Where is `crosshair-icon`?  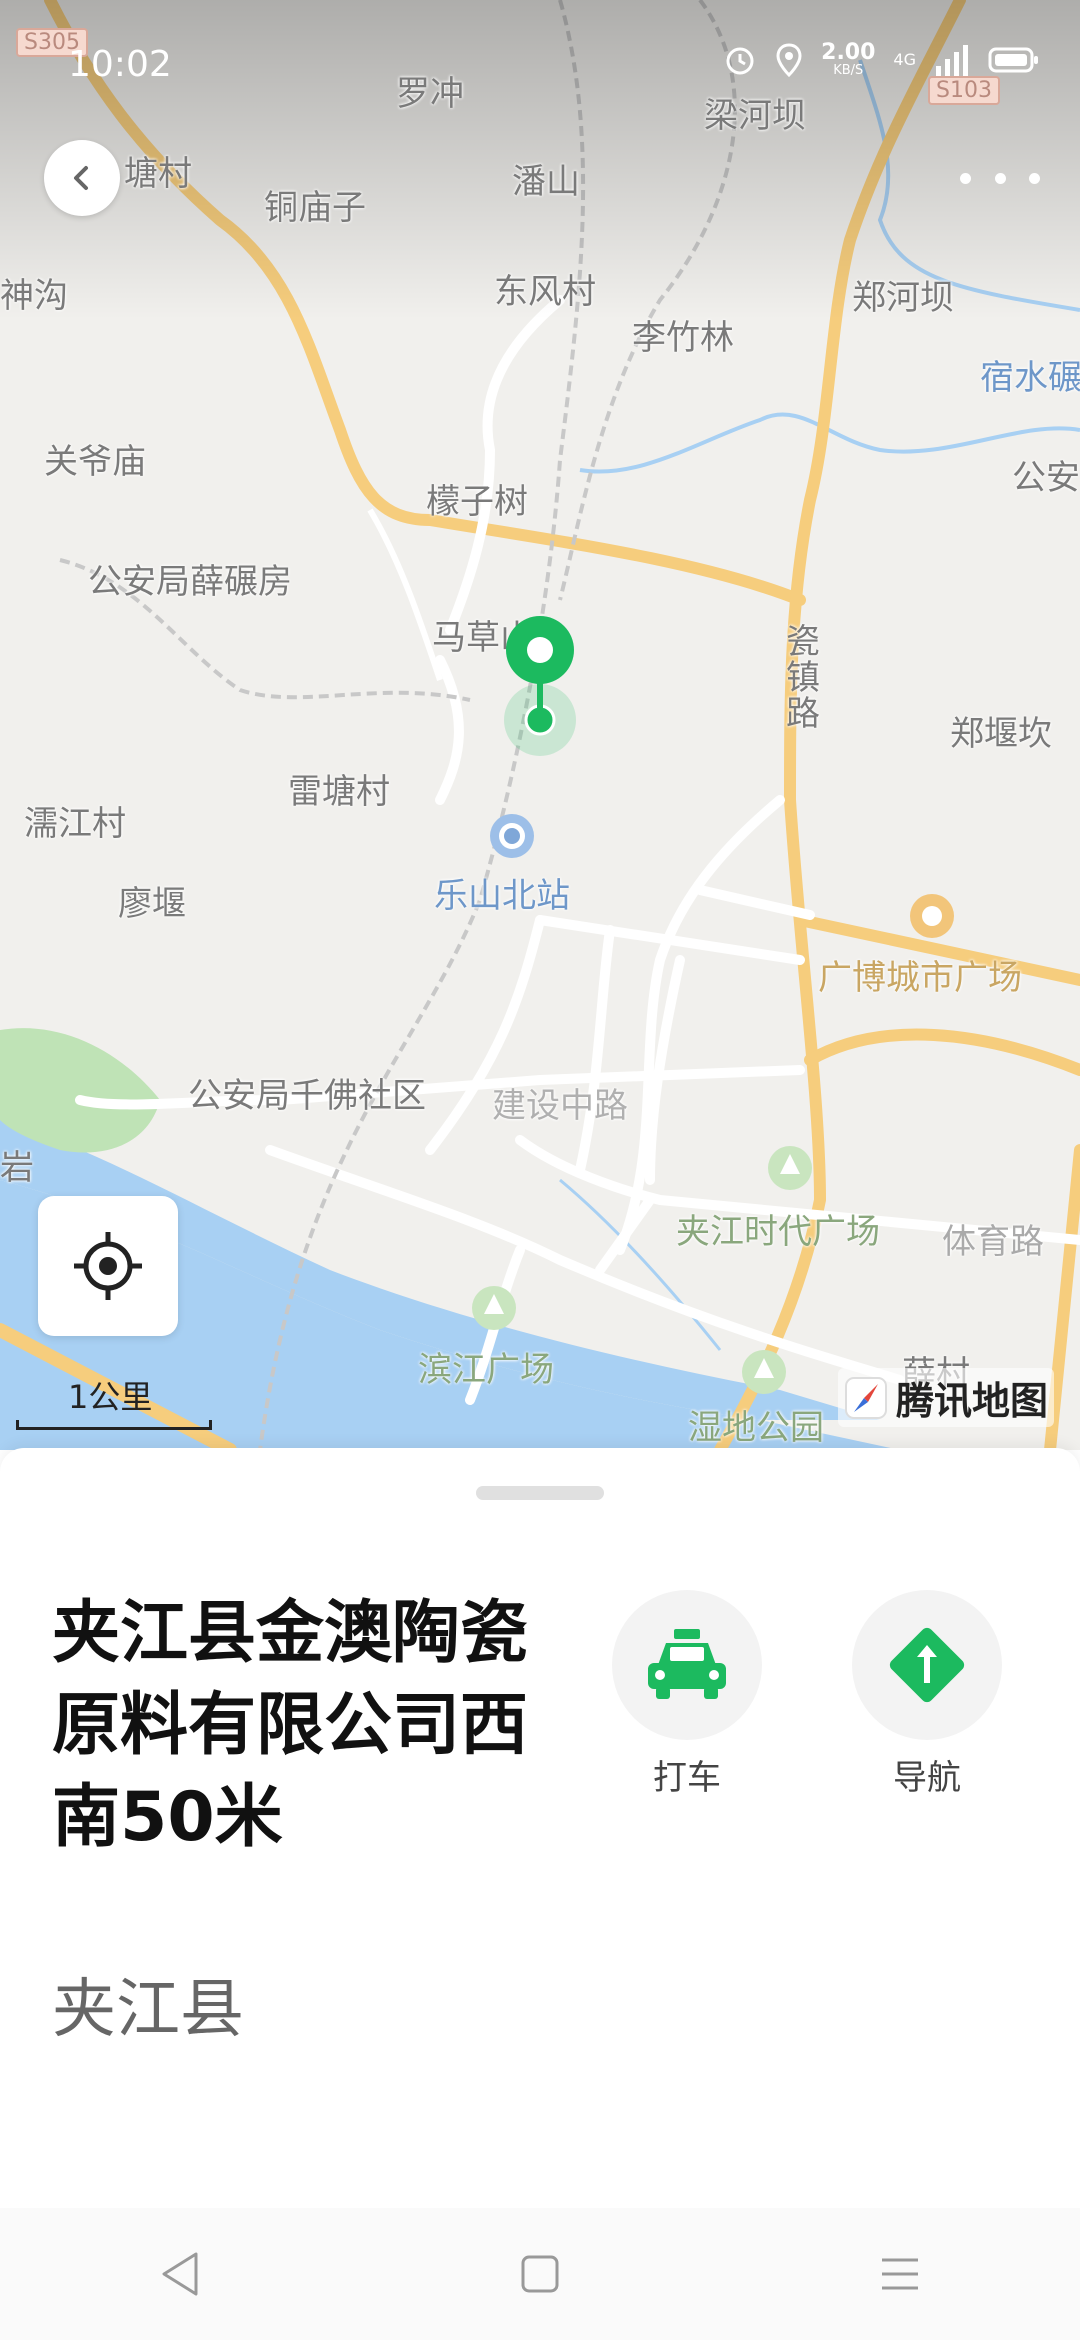 crosshair-icon is located at coordinates (108, 1266).